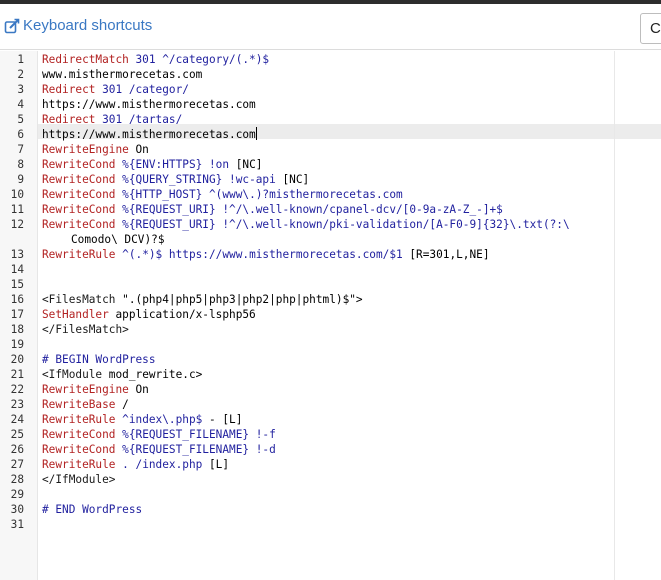 This screenshot has width=661, height=580. I want to click on line-number: 1, so click(20, 59).